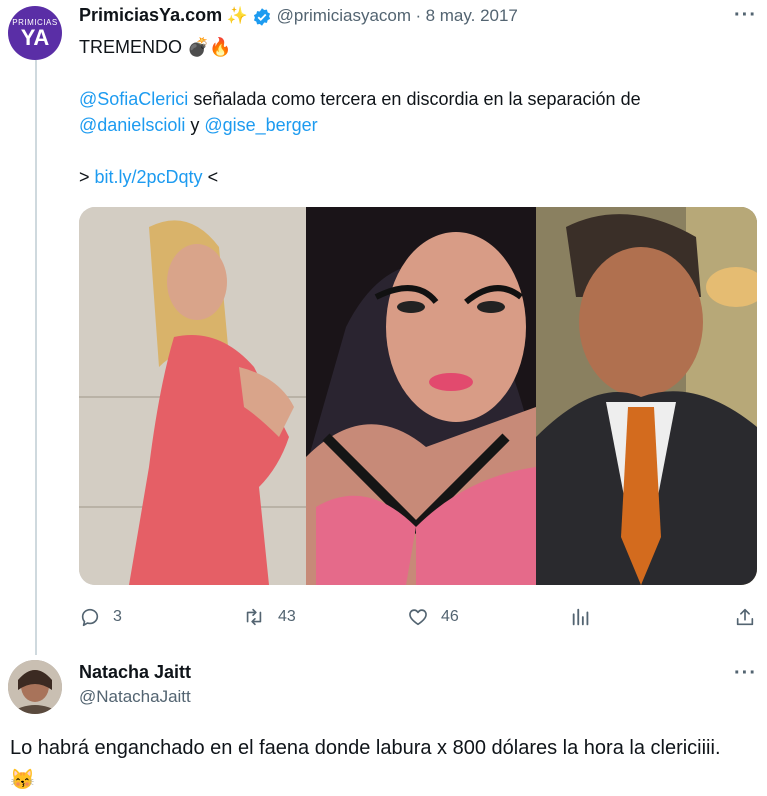 Image resolution: width=767 pixels, height=796 pixels. What do you see at coordinates (210, 177) in the screenshot?
I see `link-suffix: <` at bounding box center [210, 177].